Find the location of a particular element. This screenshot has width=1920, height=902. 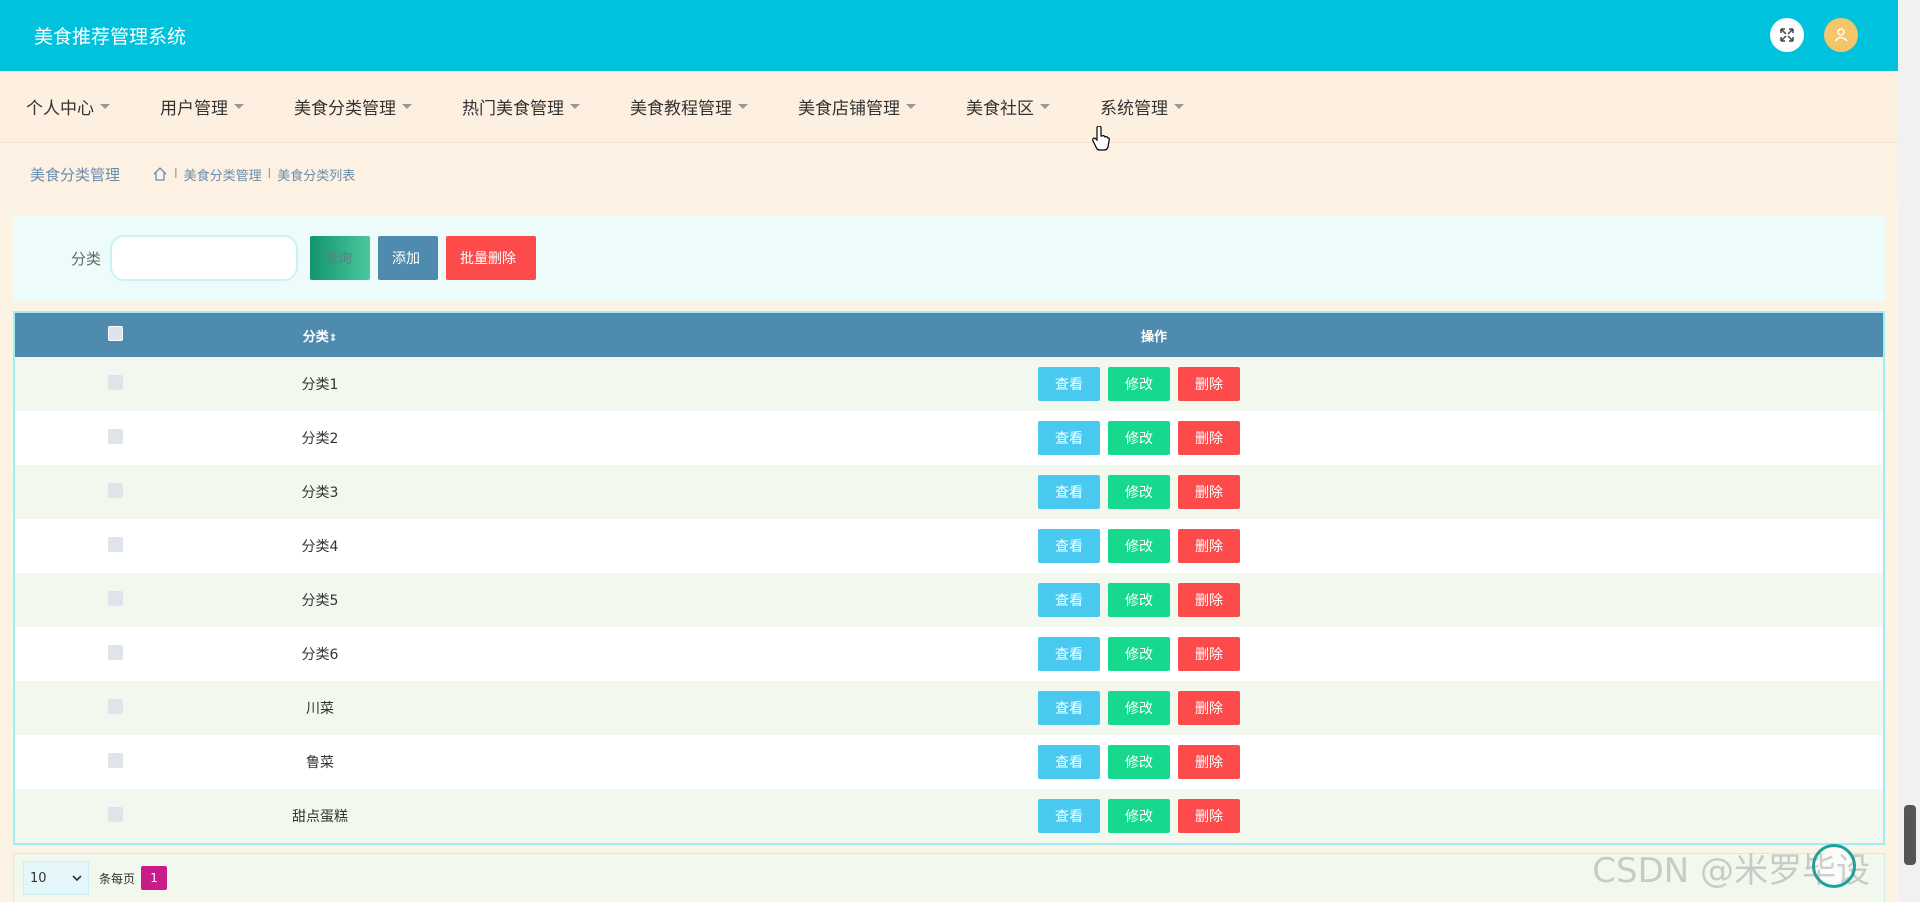

category-name: 分类1 is located at coordinates (320, 385).